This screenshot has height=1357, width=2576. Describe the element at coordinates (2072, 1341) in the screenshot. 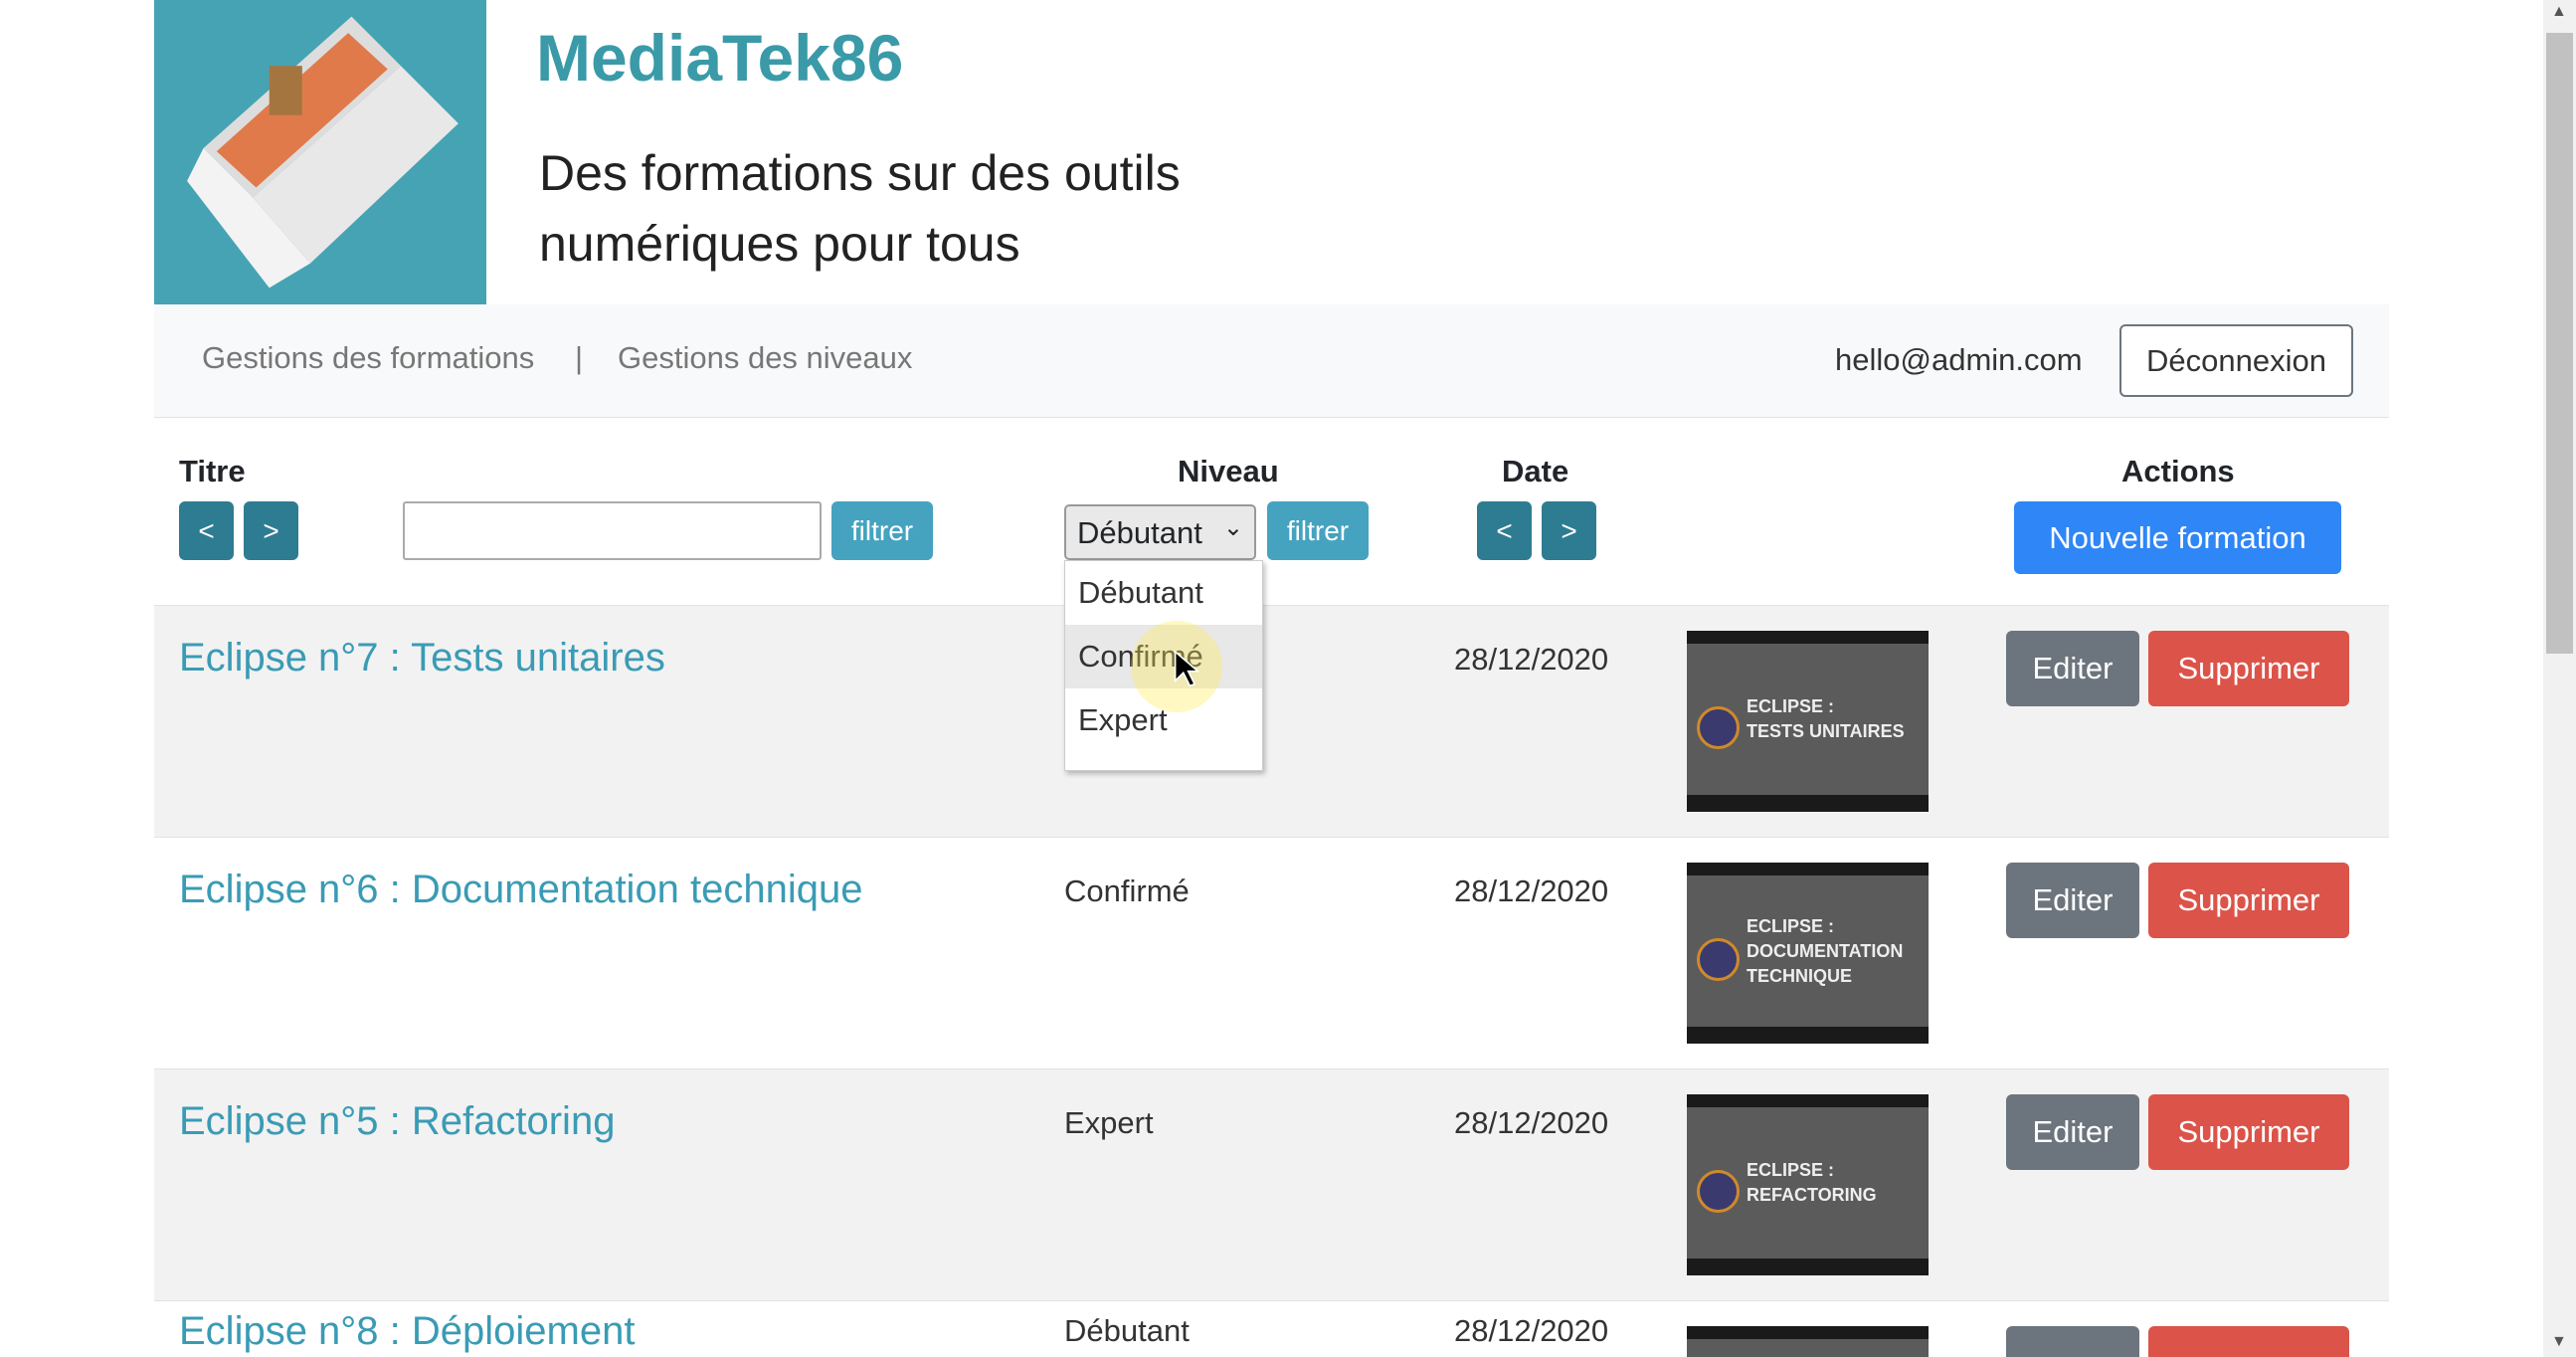

I see `edit-button` at that location.